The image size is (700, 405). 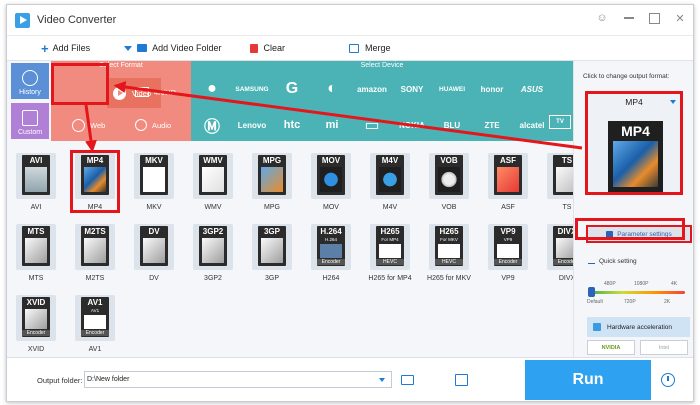 I want to click on apple-icon: ●, so click(x=212, y=89).